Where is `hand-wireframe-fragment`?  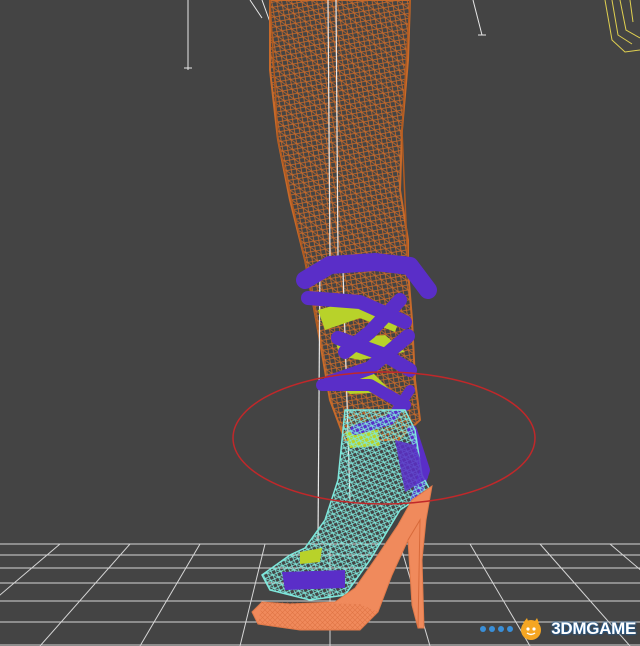 hand-wireframe-fragment is located at coordinates (622, 26).